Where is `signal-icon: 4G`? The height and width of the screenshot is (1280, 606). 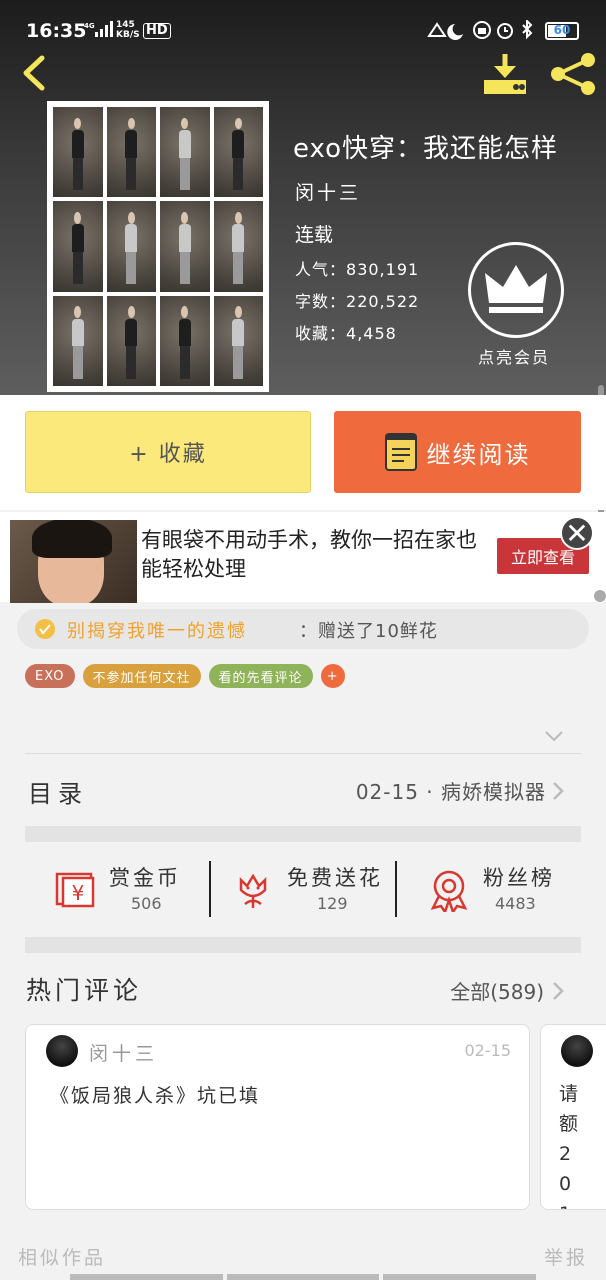 signal-icon: 4G is located at coordinates (99, 30).